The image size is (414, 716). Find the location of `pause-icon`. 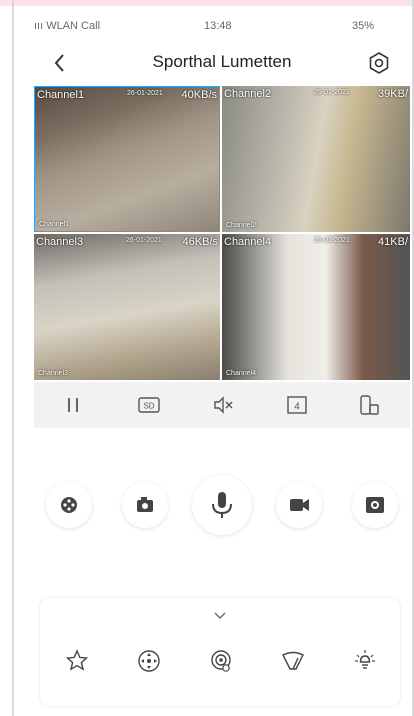

pause-icon is located at coordinates (73, 405).